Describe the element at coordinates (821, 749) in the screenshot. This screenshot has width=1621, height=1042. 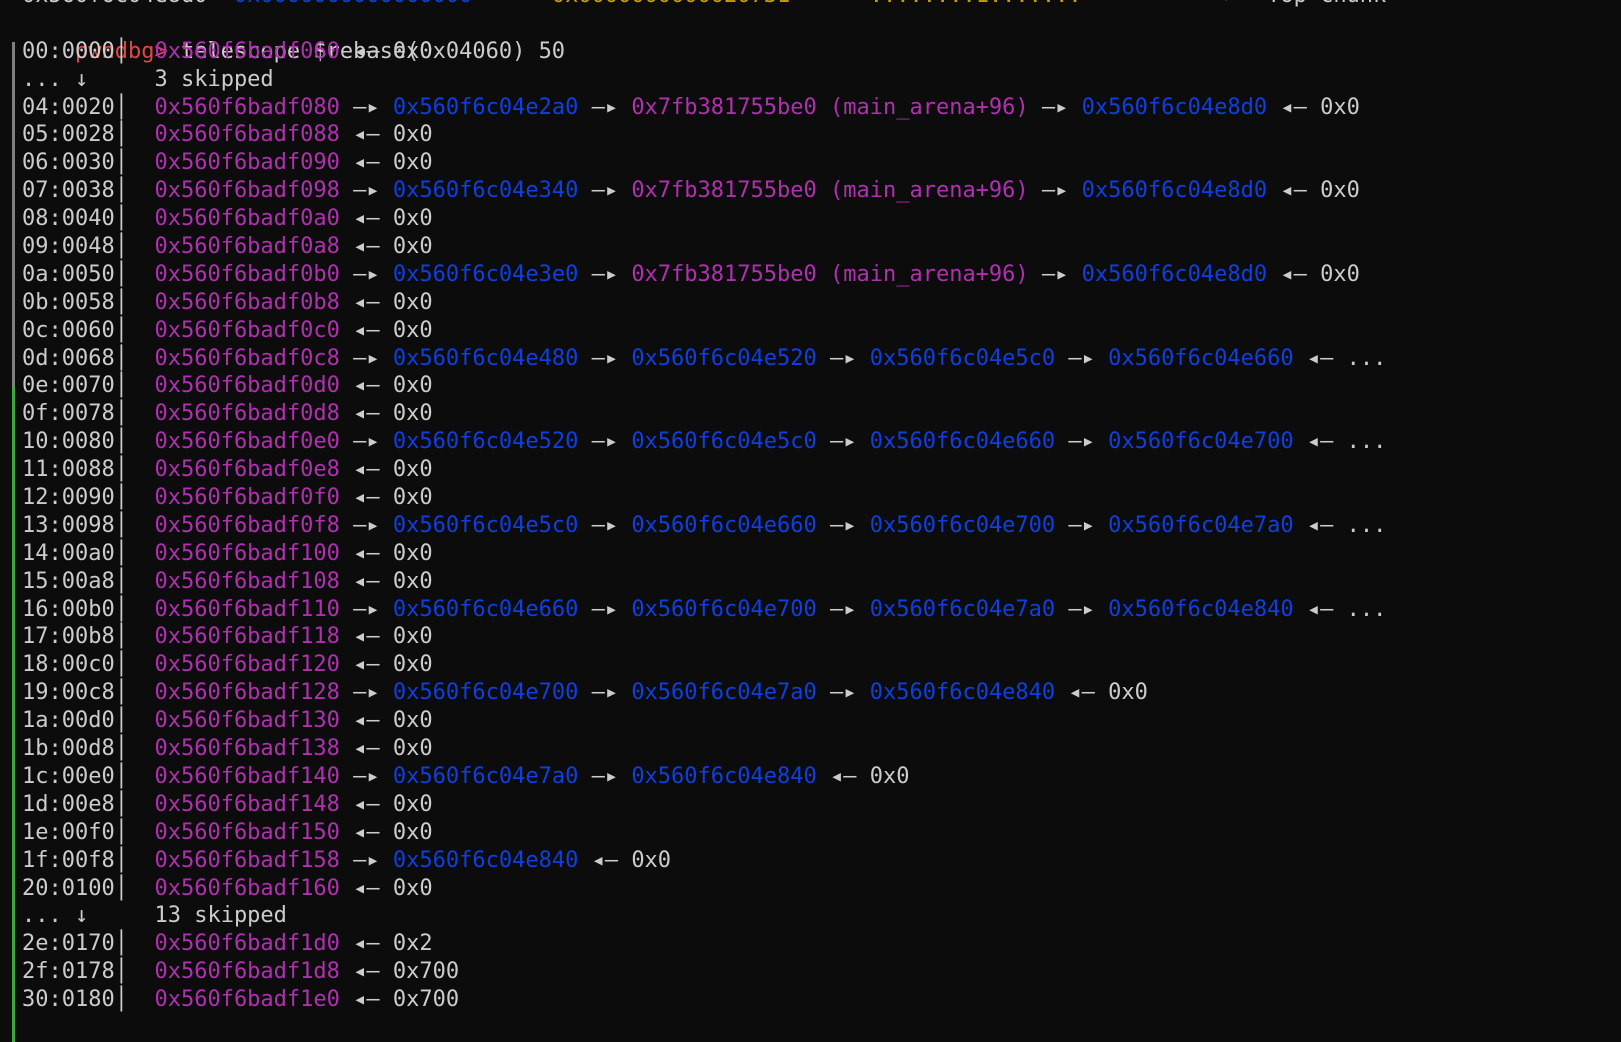
I see `telescope-row: 1b:00d8│ 0x560f6badf138 ◂— 0x0` at that location.